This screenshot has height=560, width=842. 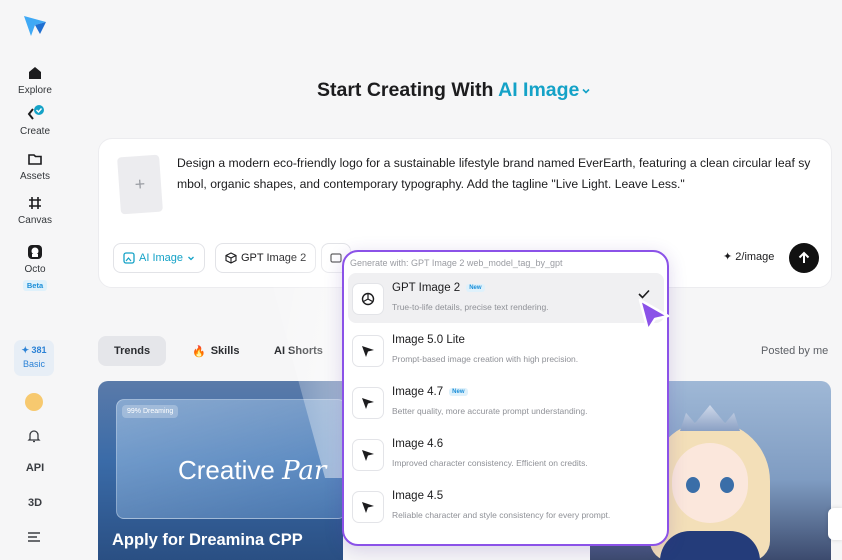 What do you see at coordinates (428, 340) in the screenshot?
I see `model-name: Image 5.0 Lite` at bounding box center [428, 340].